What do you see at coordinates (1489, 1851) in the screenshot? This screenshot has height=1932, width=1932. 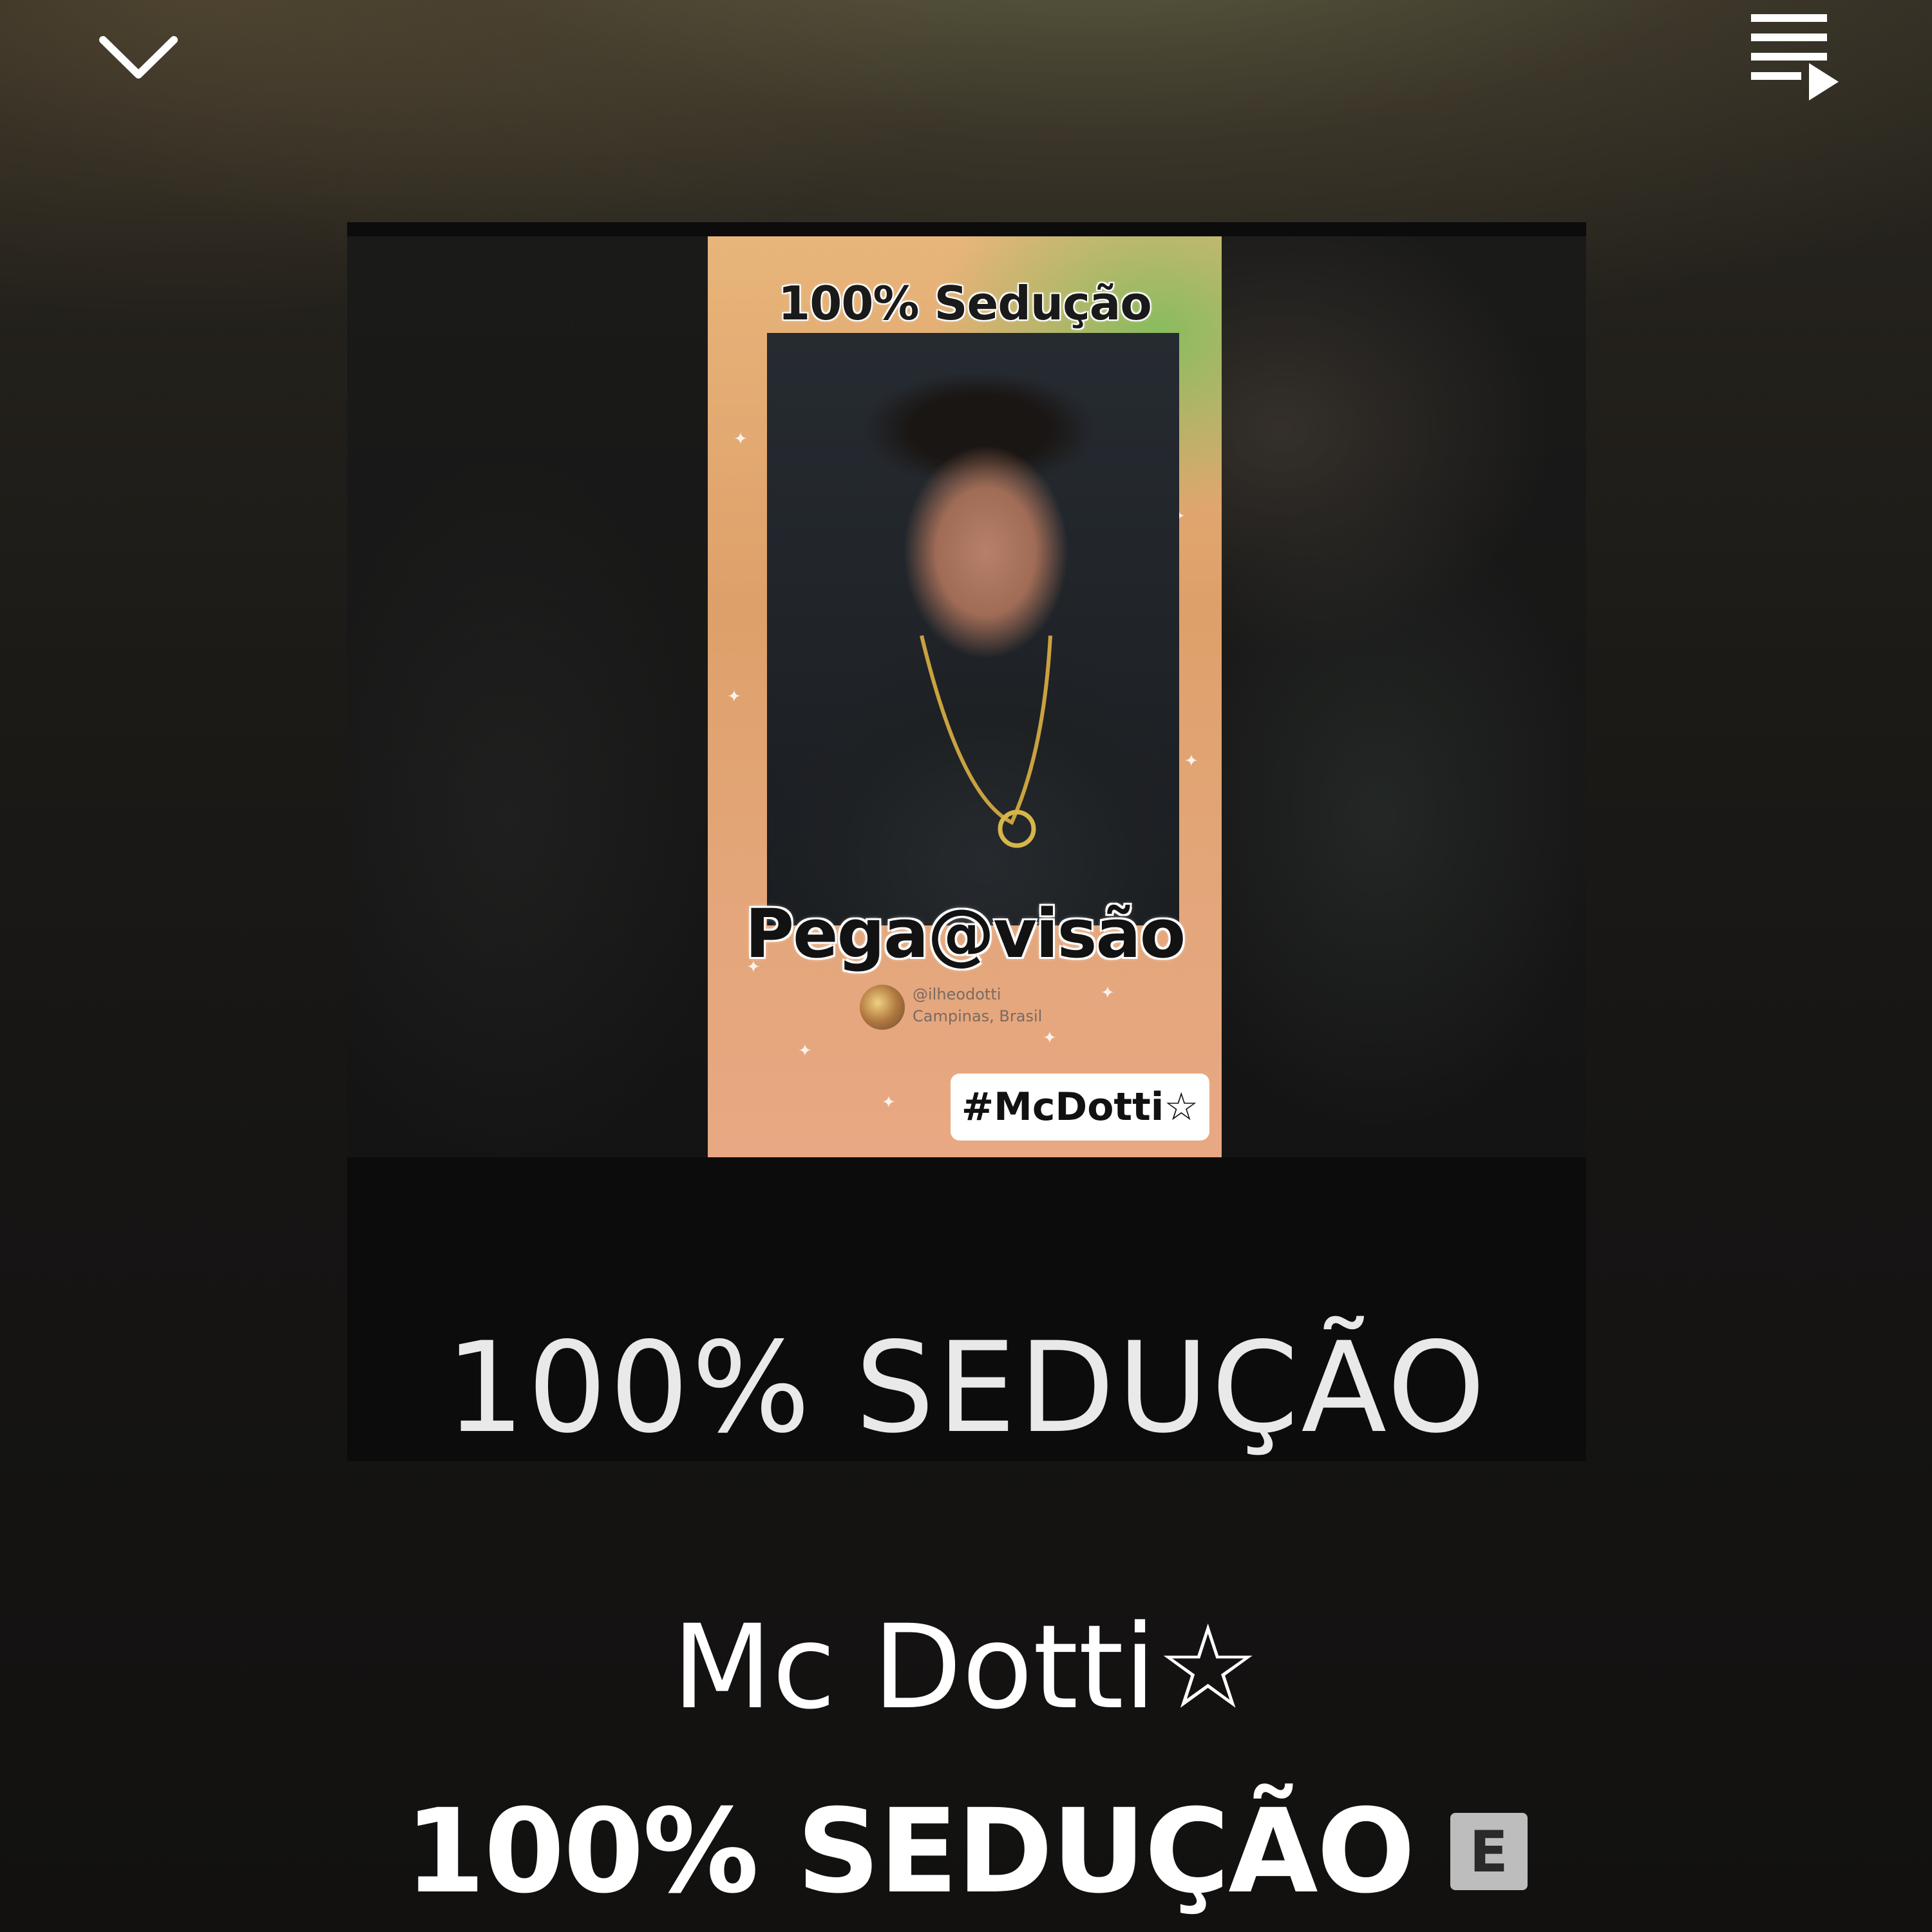 I see `explicit-badge: E` at bounding box center [1489, 1851].